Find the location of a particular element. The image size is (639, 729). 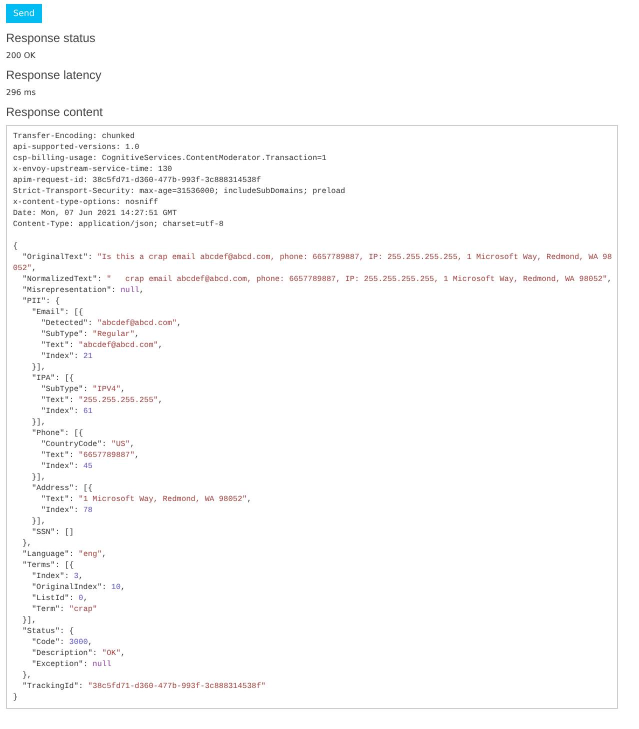

section-label: Response content is located at coordinates (54, 112).